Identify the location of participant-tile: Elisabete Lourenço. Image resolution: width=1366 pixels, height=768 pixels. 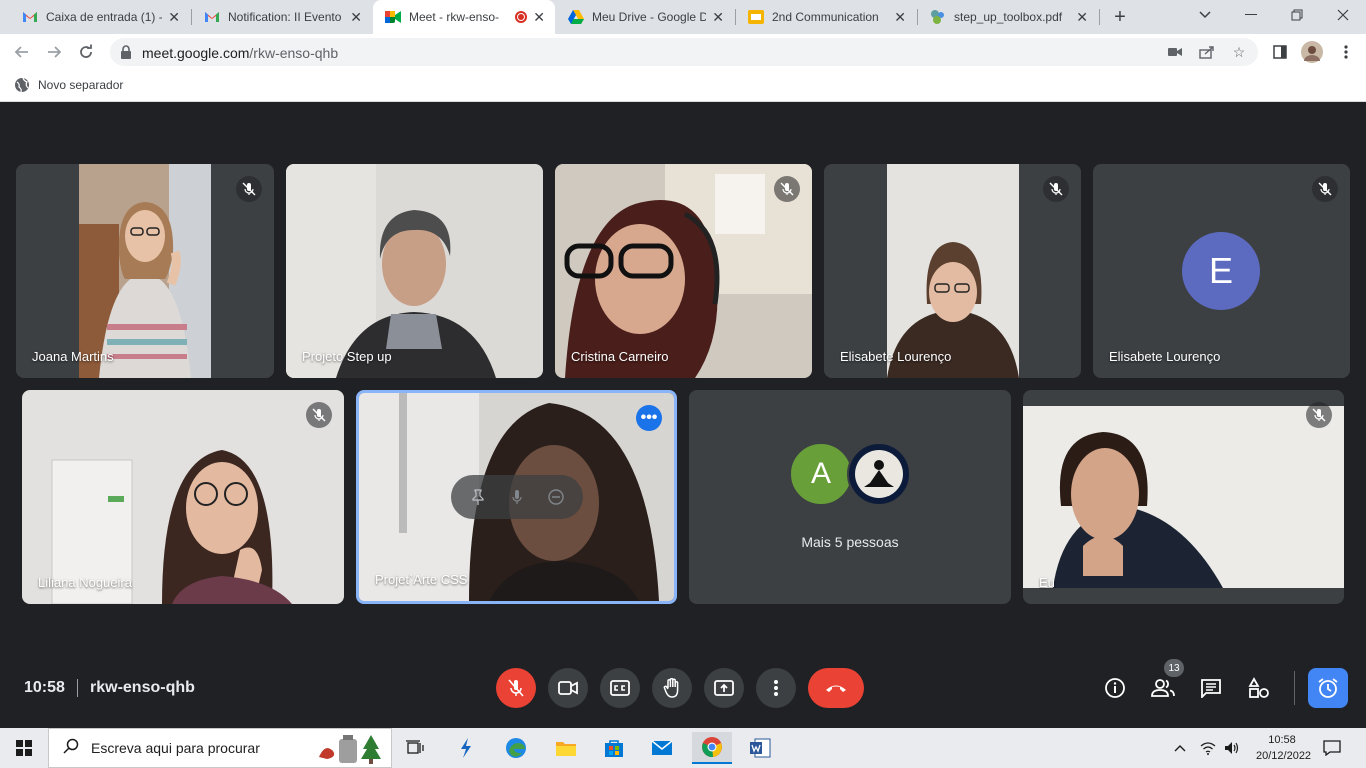
(952, 271).